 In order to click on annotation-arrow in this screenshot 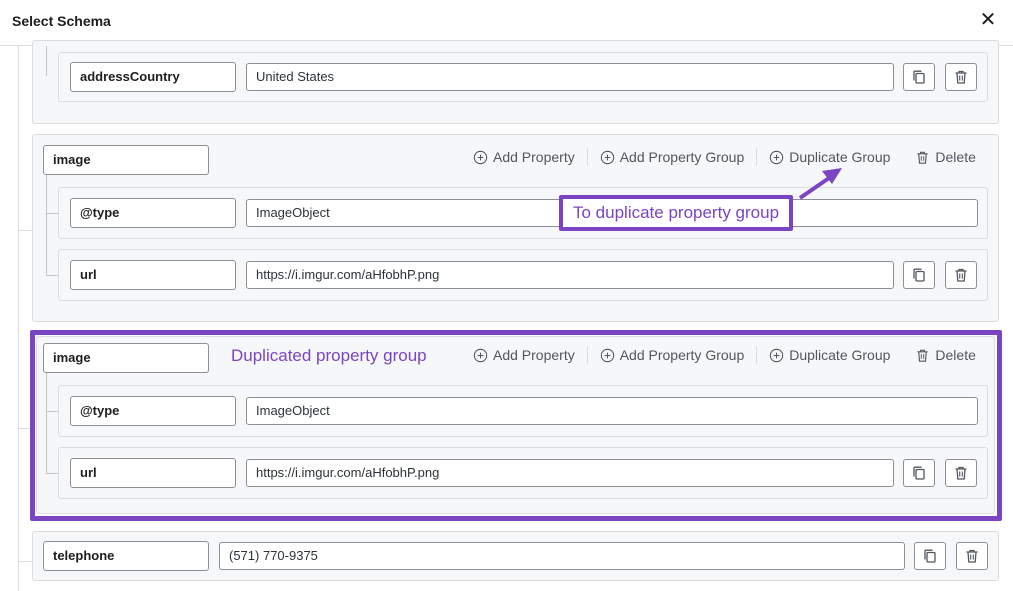, I will do `click(820, 184)`.